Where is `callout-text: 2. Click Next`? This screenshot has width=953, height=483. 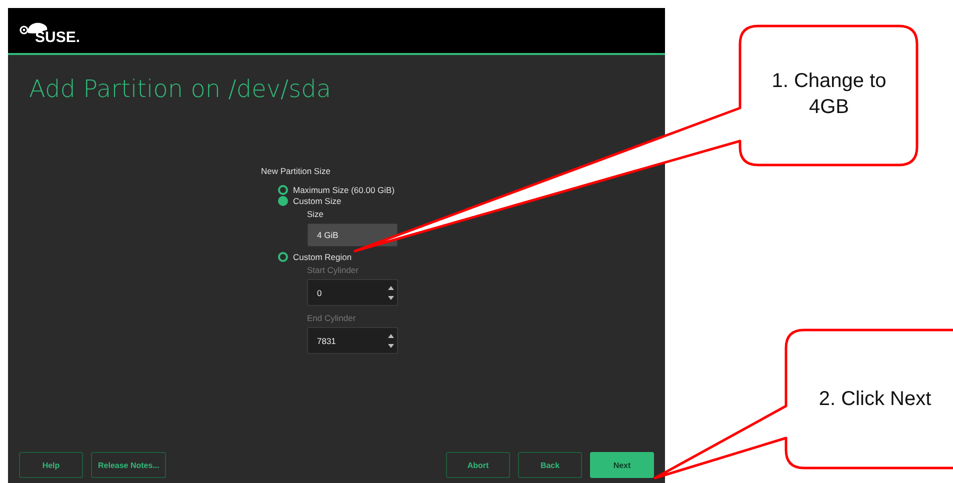 callout-text: 2. Click Next is located at coordinates (875, 399).